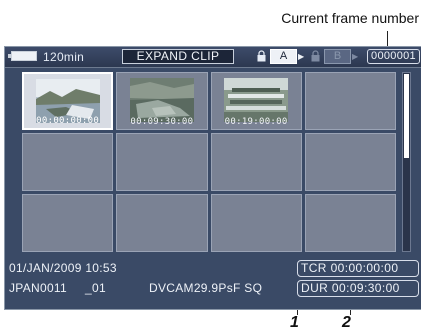 This screenshot has height=334, width=421. Describe the element at coordinates (68, 101) in the screenshot. I see `thumbnail-cell-1: 00:00:00:00` at that location.